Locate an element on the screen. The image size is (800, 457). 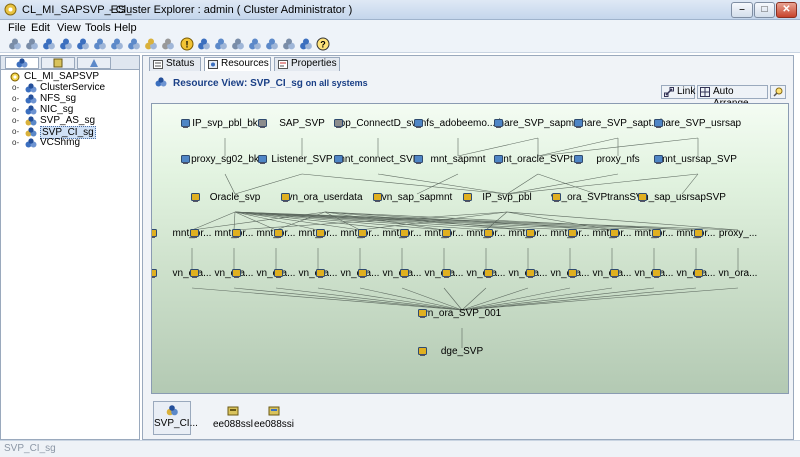
resource-node: vn_sap_sapmnt is located at coordinates (417, 197).